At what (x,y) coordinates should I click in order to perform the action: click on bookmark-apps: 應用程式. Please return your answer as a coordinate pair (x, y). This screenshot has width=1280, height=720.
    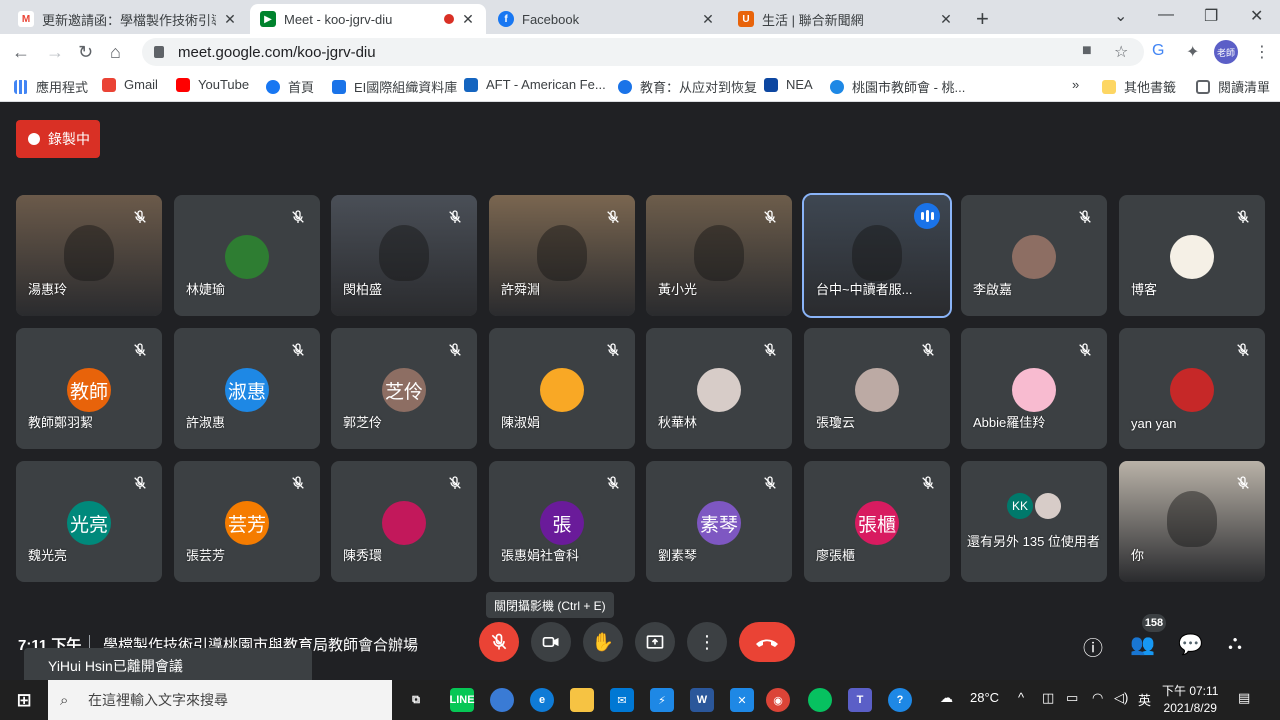
    Looking at the image, I should click on (51, 86).